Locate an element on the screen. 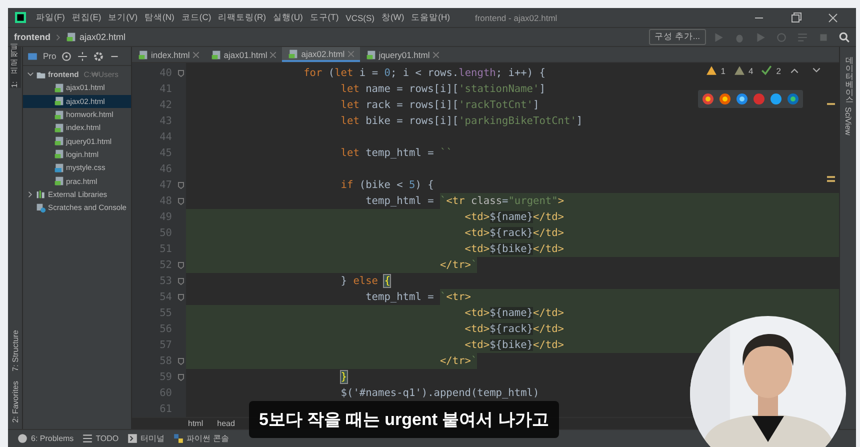 This screenshot has height=447, width=860. menu-item: 탐색(N) is located at coordinates (159, 18).